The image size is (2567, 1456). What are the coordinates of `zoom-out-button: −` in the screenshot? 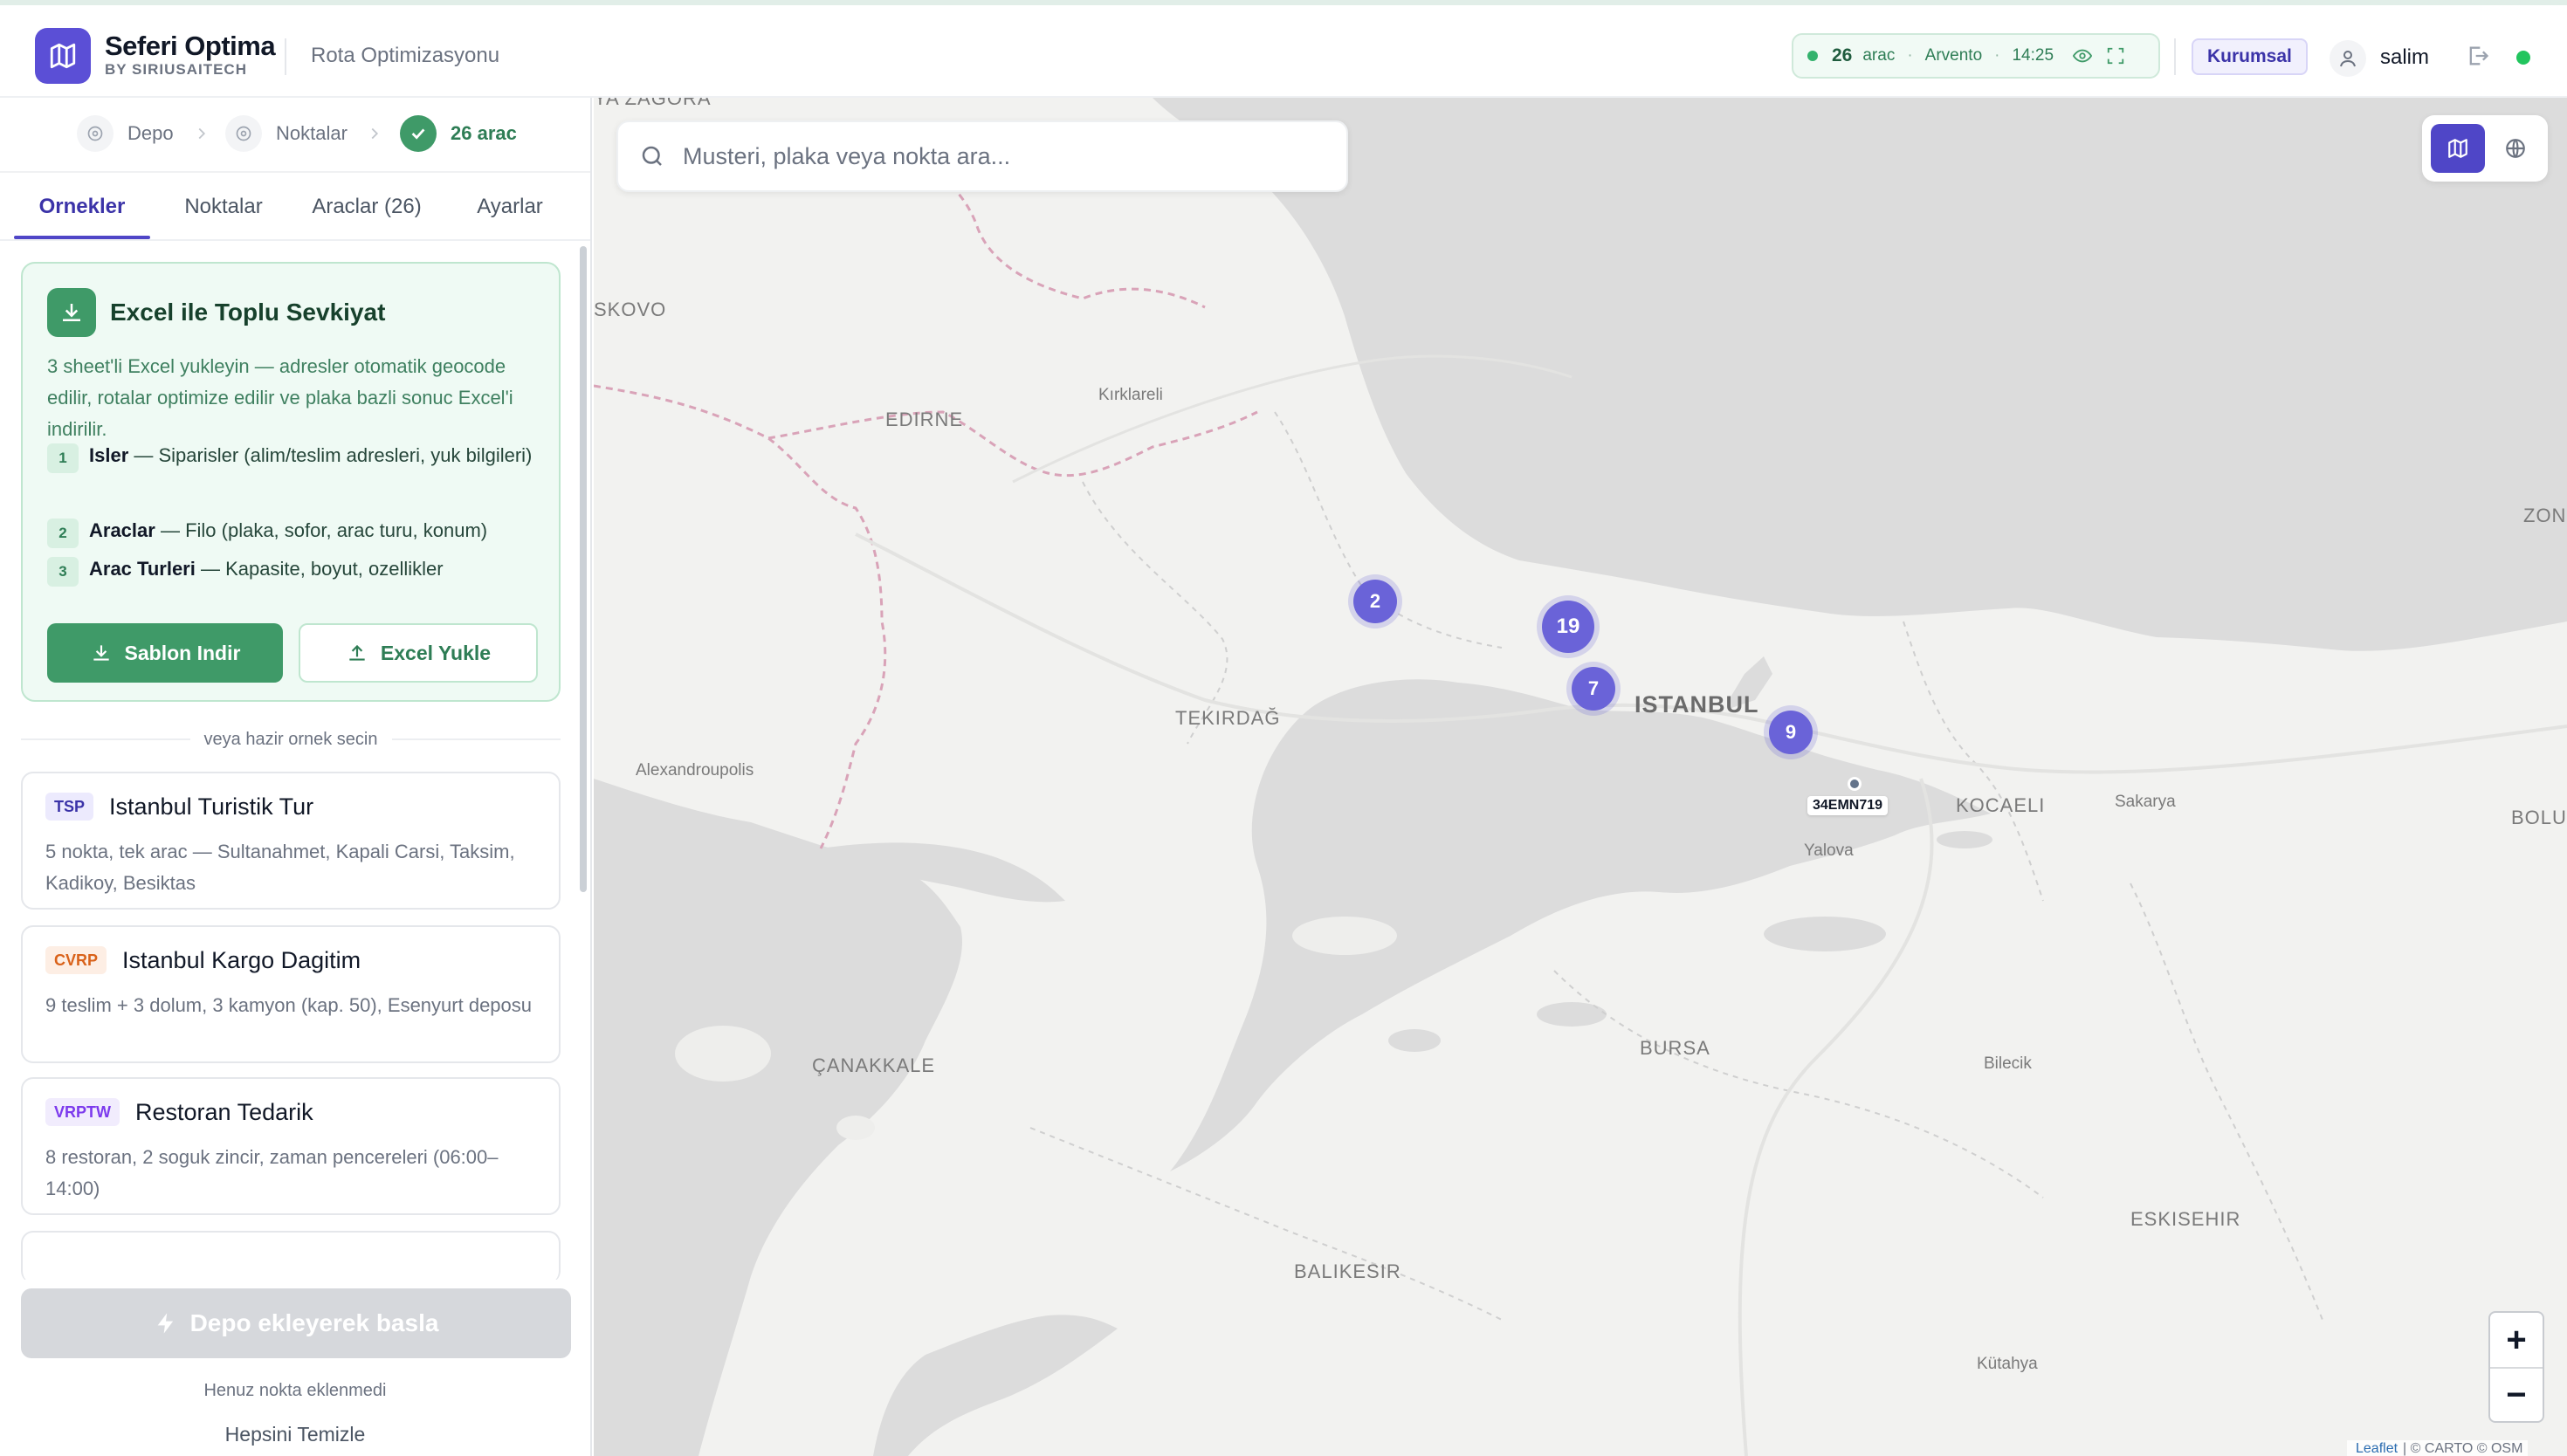 It's located at (2516, 1394).